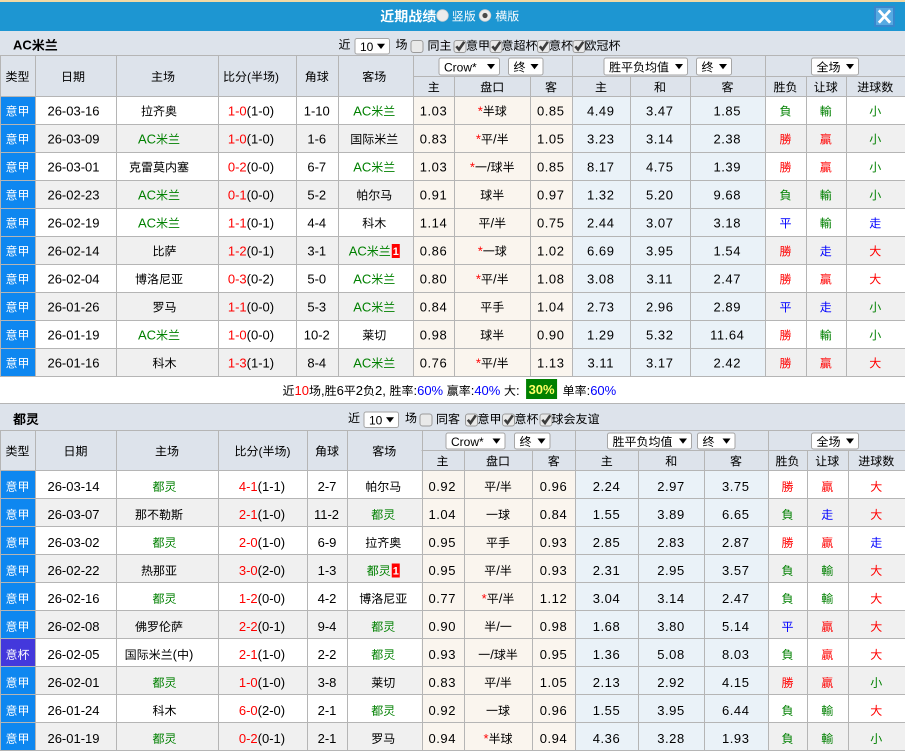 The width and height of the screenshot is (905, 752). Describe the element at coordinates (601, 195) in the screenshot. I see `svg-text: 1.32` at that location.